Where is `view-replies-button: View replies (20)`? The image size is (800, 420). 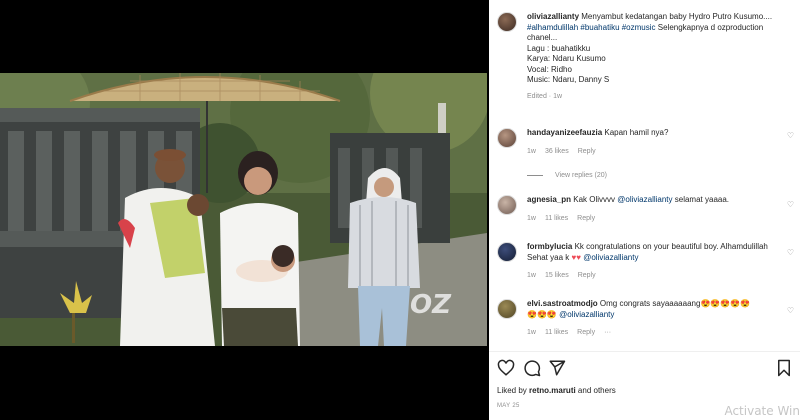
view-replies-button: View replies (20) is located at coordinates (567, 175).